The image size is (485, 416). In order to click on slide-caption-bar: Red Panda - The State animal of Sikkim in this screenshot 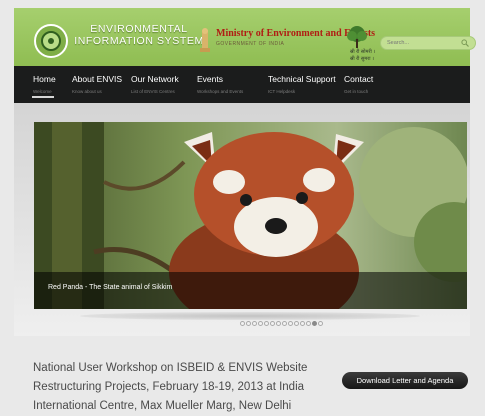, I will do `click(250, 290)`.